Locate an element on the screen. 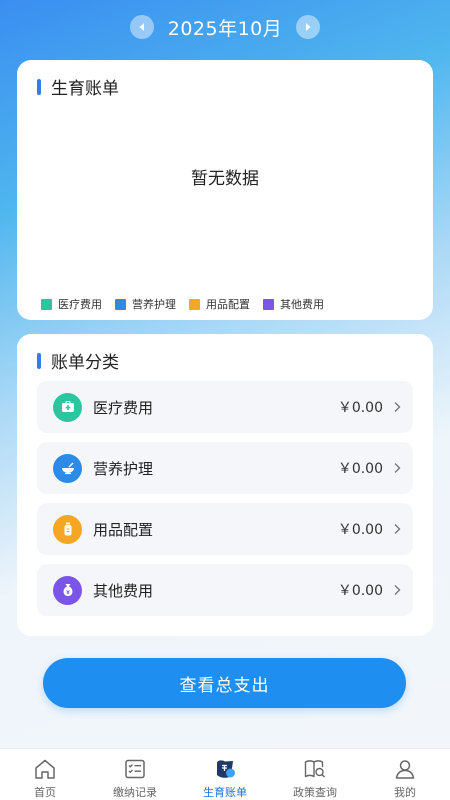  category-row-medical: 医疗费用 ￥0.00 is located at coordinates (225, 407).